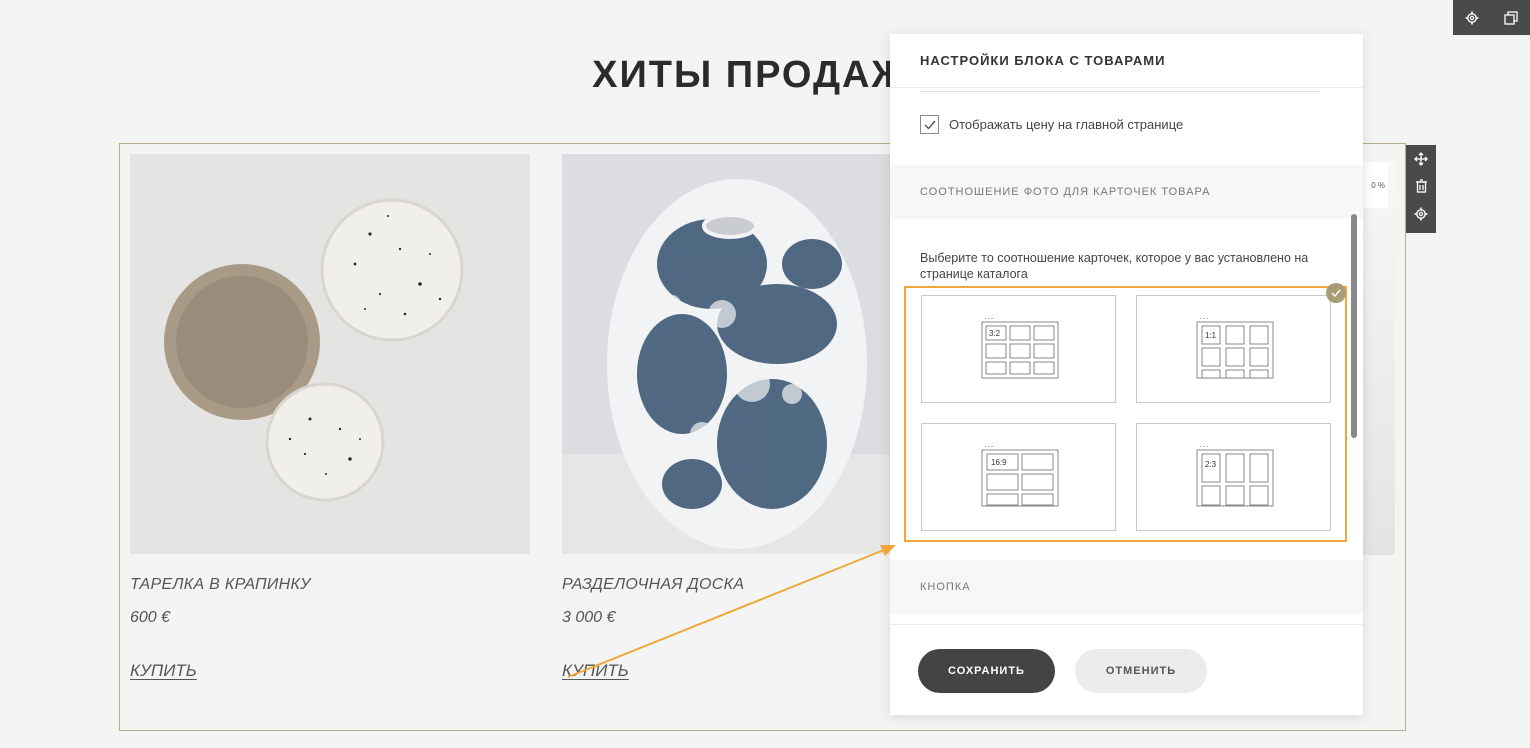  I want to click on product-photo-plates, so click(330, 354).